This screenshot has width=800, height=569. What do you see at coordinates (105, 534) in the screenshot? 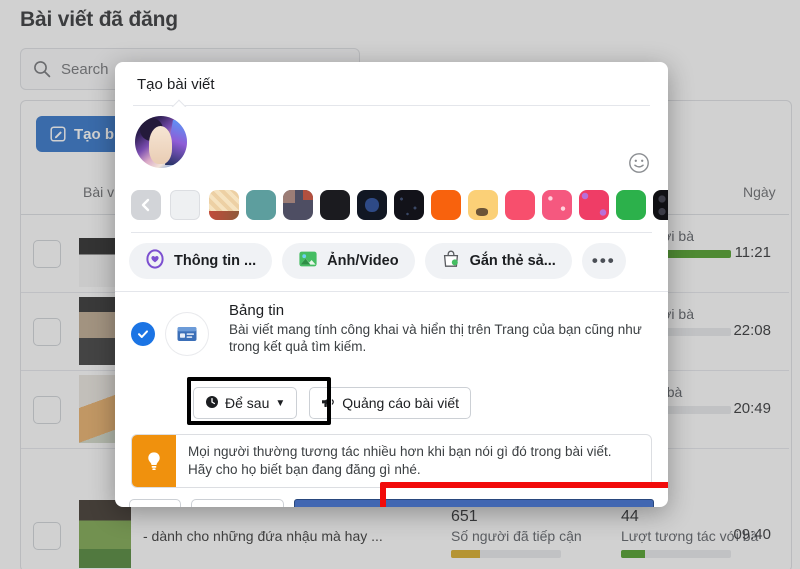
I see `post-thumbnail` at bounding box center [105, 534].